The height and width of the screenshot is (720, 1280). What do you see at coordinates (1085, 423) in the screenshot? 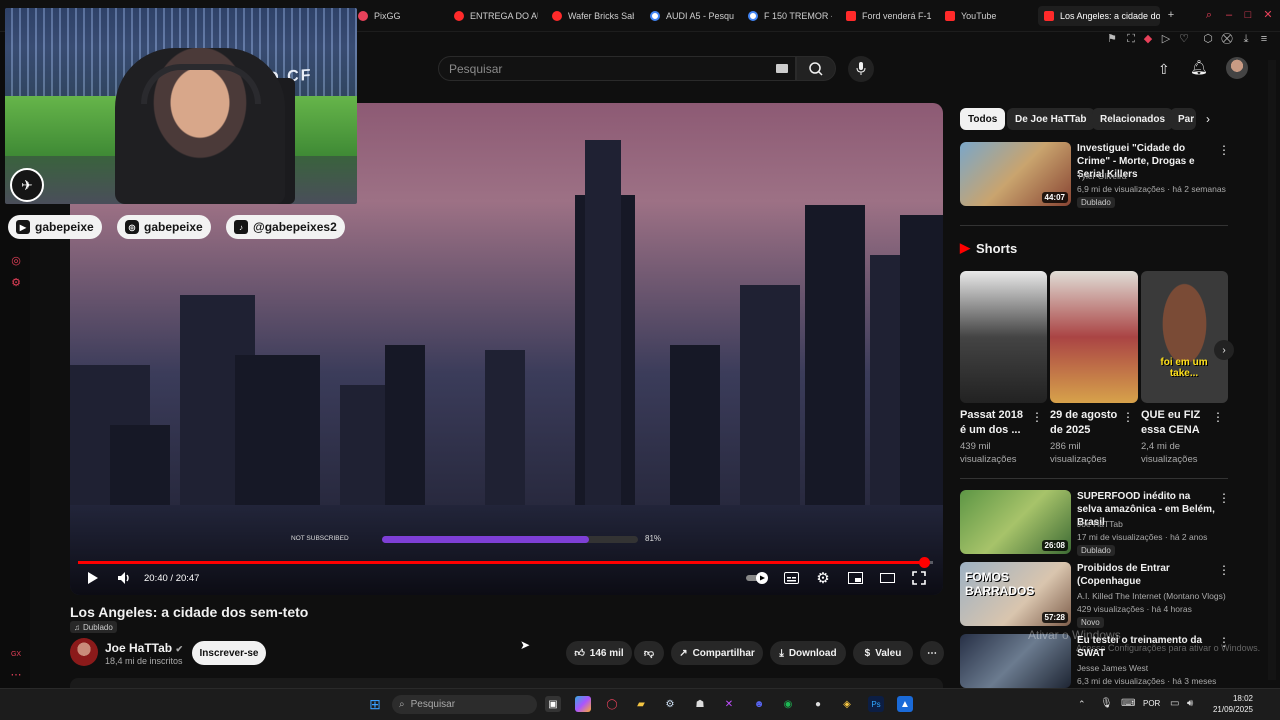
I see `short-title: 29 de agosto de 2025` at bounding box center [1085, 423].